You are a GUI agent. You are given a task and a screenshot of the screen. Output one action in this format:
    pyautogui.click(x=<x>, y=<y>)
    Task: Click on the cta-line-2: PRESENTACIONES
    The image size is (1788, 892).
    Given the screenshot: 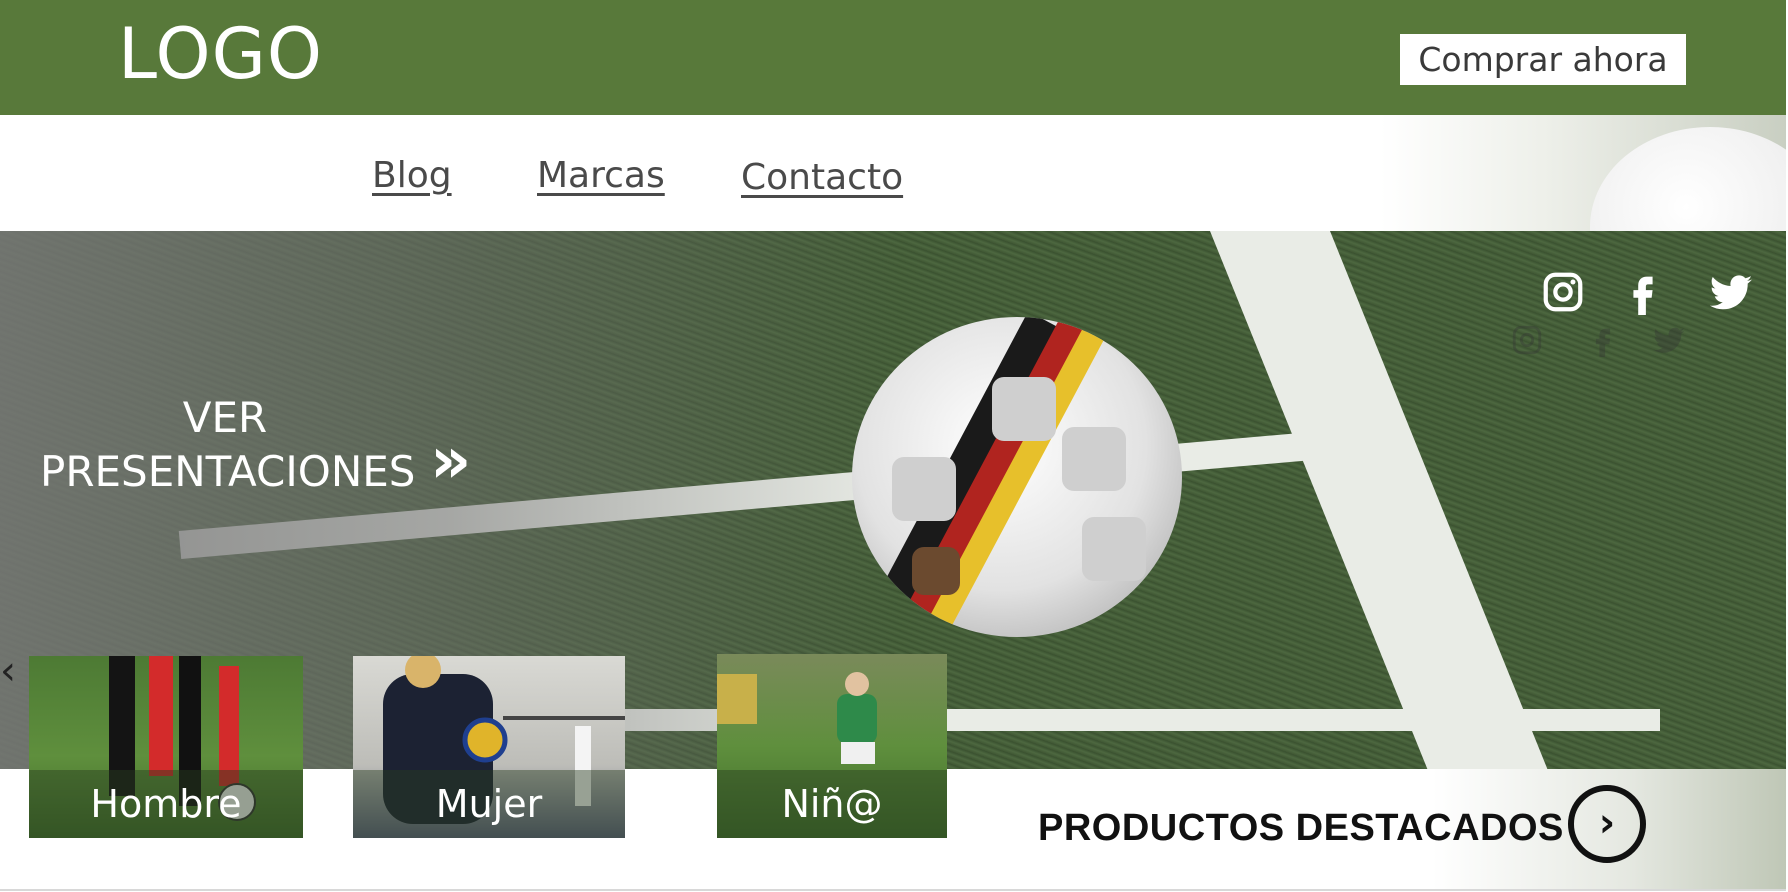 What is the action you would take?
    pyautogui.click(x=228, y=471)
    